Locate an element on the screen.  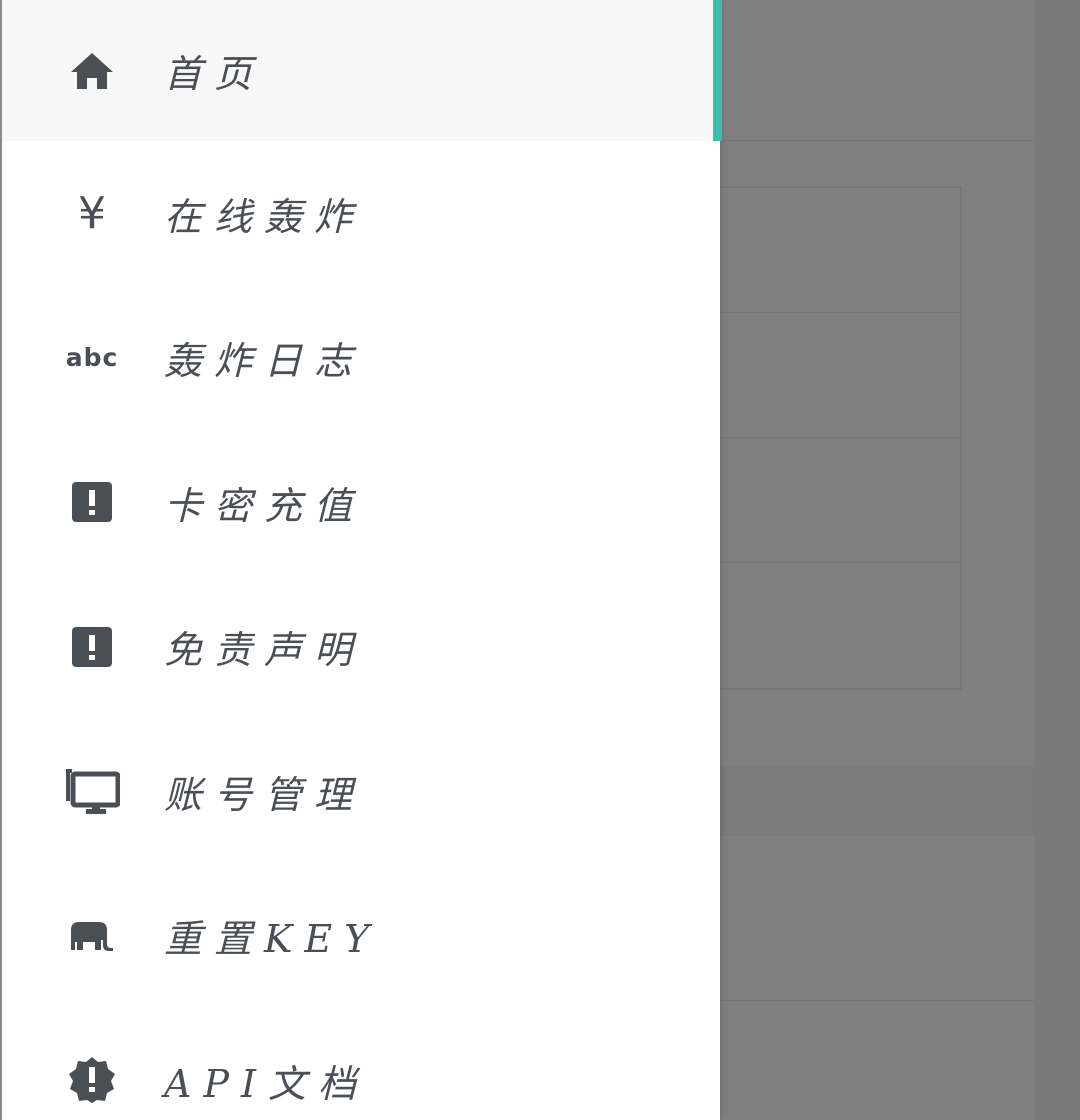
elephant-icon is located at coordinates (92, 936).